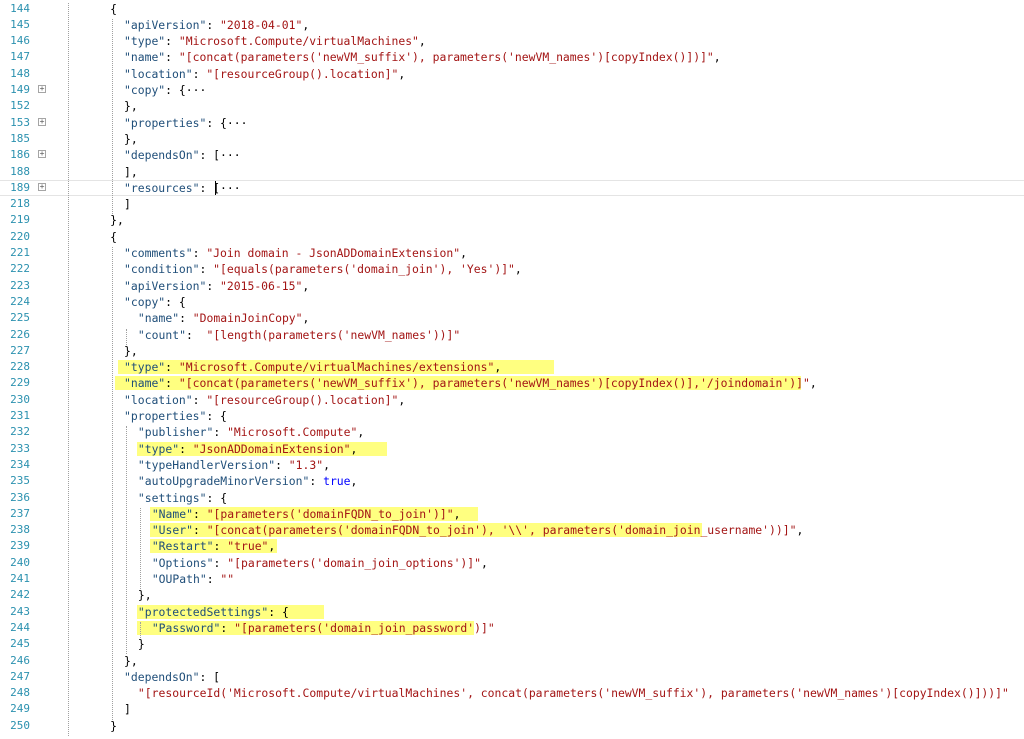 Image resolution: width=1024 pixels, height=739 pixels. I want to click on code-line: 185},, so click(512, 139).